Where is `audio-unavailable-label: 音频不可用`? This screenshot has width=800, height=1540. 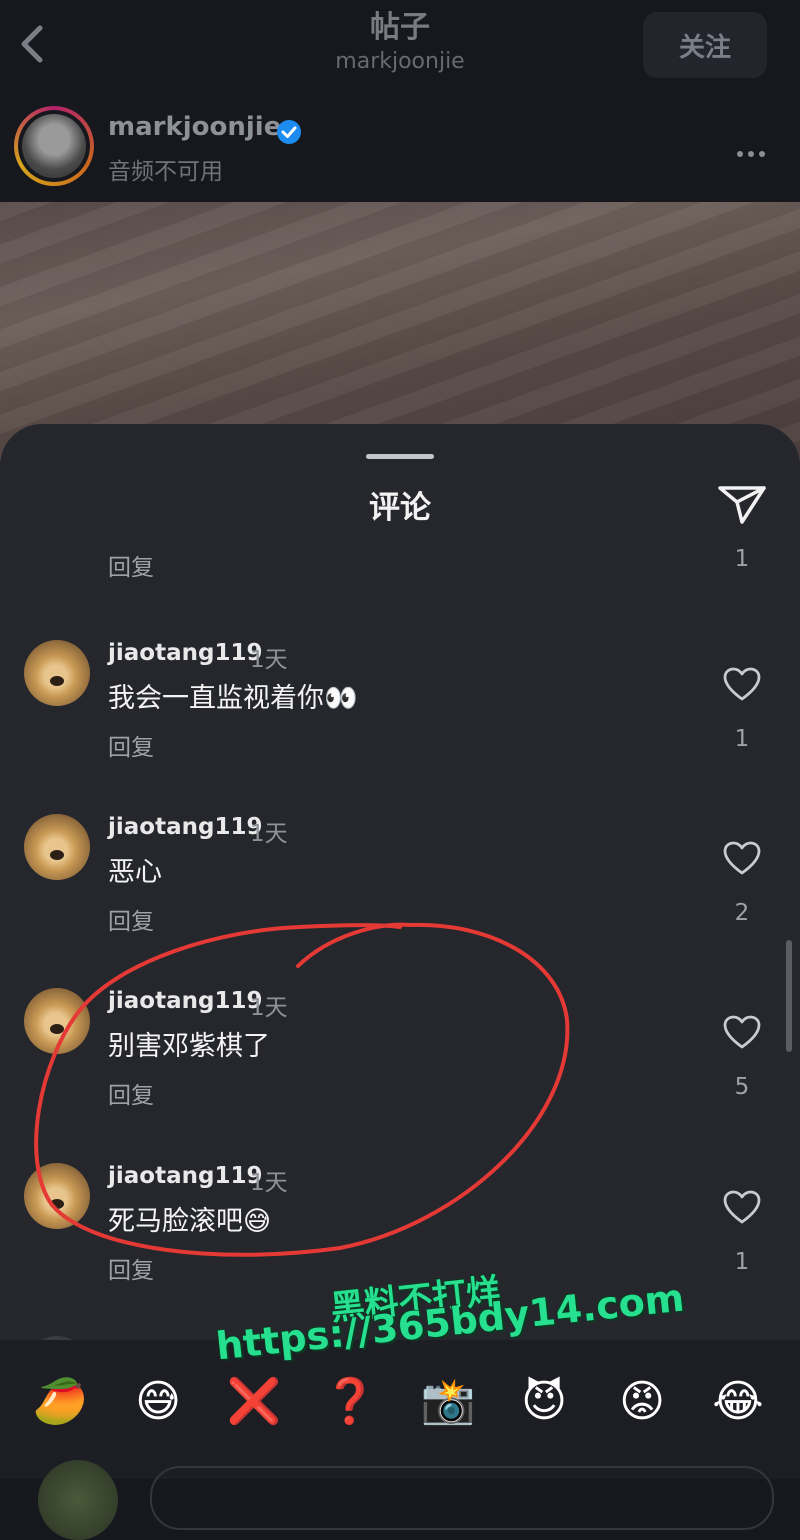 audio-unavailable-label: 音频不可用 is located at coordinates (165, 172).